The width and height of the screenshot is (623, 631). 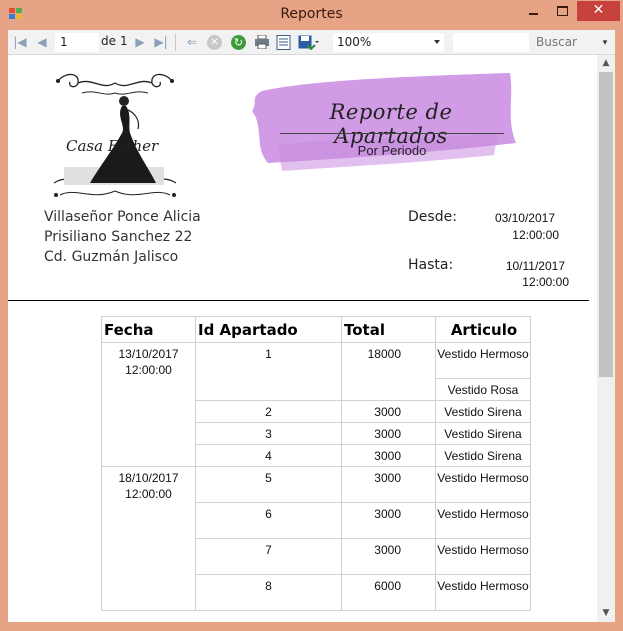 I want to click on scroll-up-icon: ▲, so click(x=606, y=63).